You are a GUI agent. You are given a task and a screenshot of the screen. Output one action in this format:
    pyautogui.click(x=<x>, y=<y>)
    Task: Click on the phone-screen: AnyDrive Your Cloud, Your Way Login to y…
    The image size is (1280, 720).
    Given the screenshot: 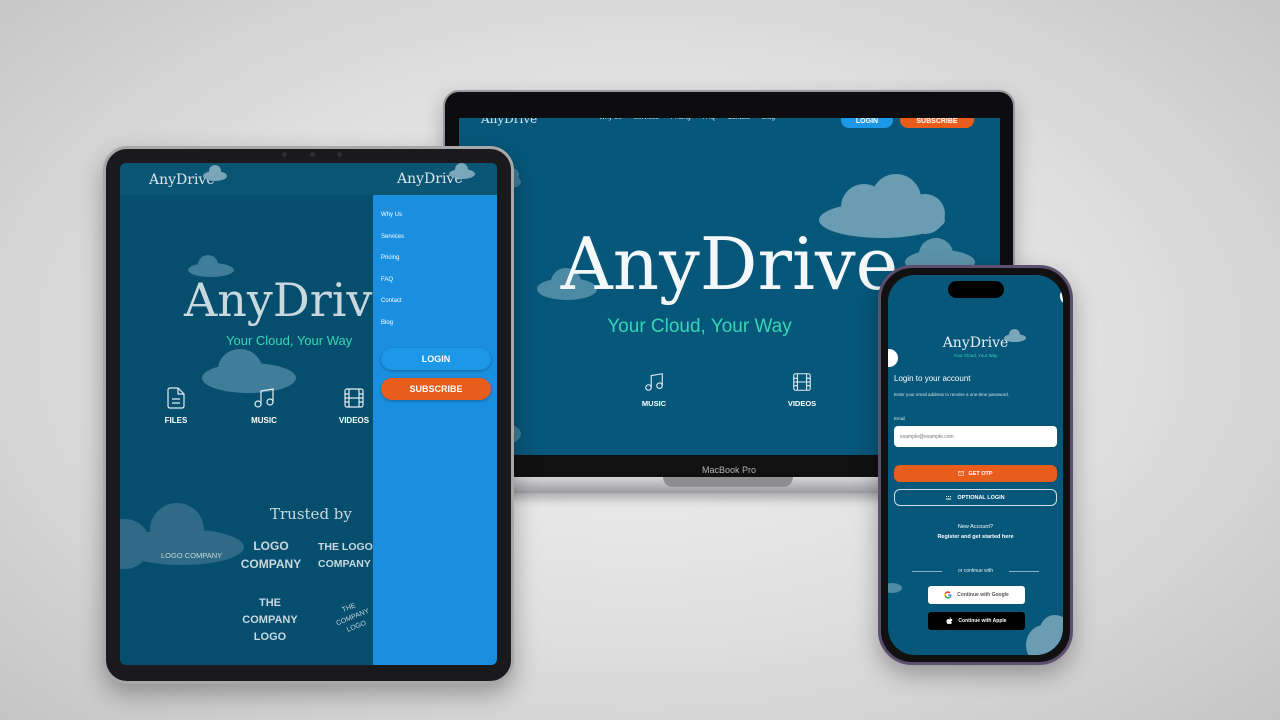 What is the action you would take?
    pyautogui.click(x=975, y=465)
    